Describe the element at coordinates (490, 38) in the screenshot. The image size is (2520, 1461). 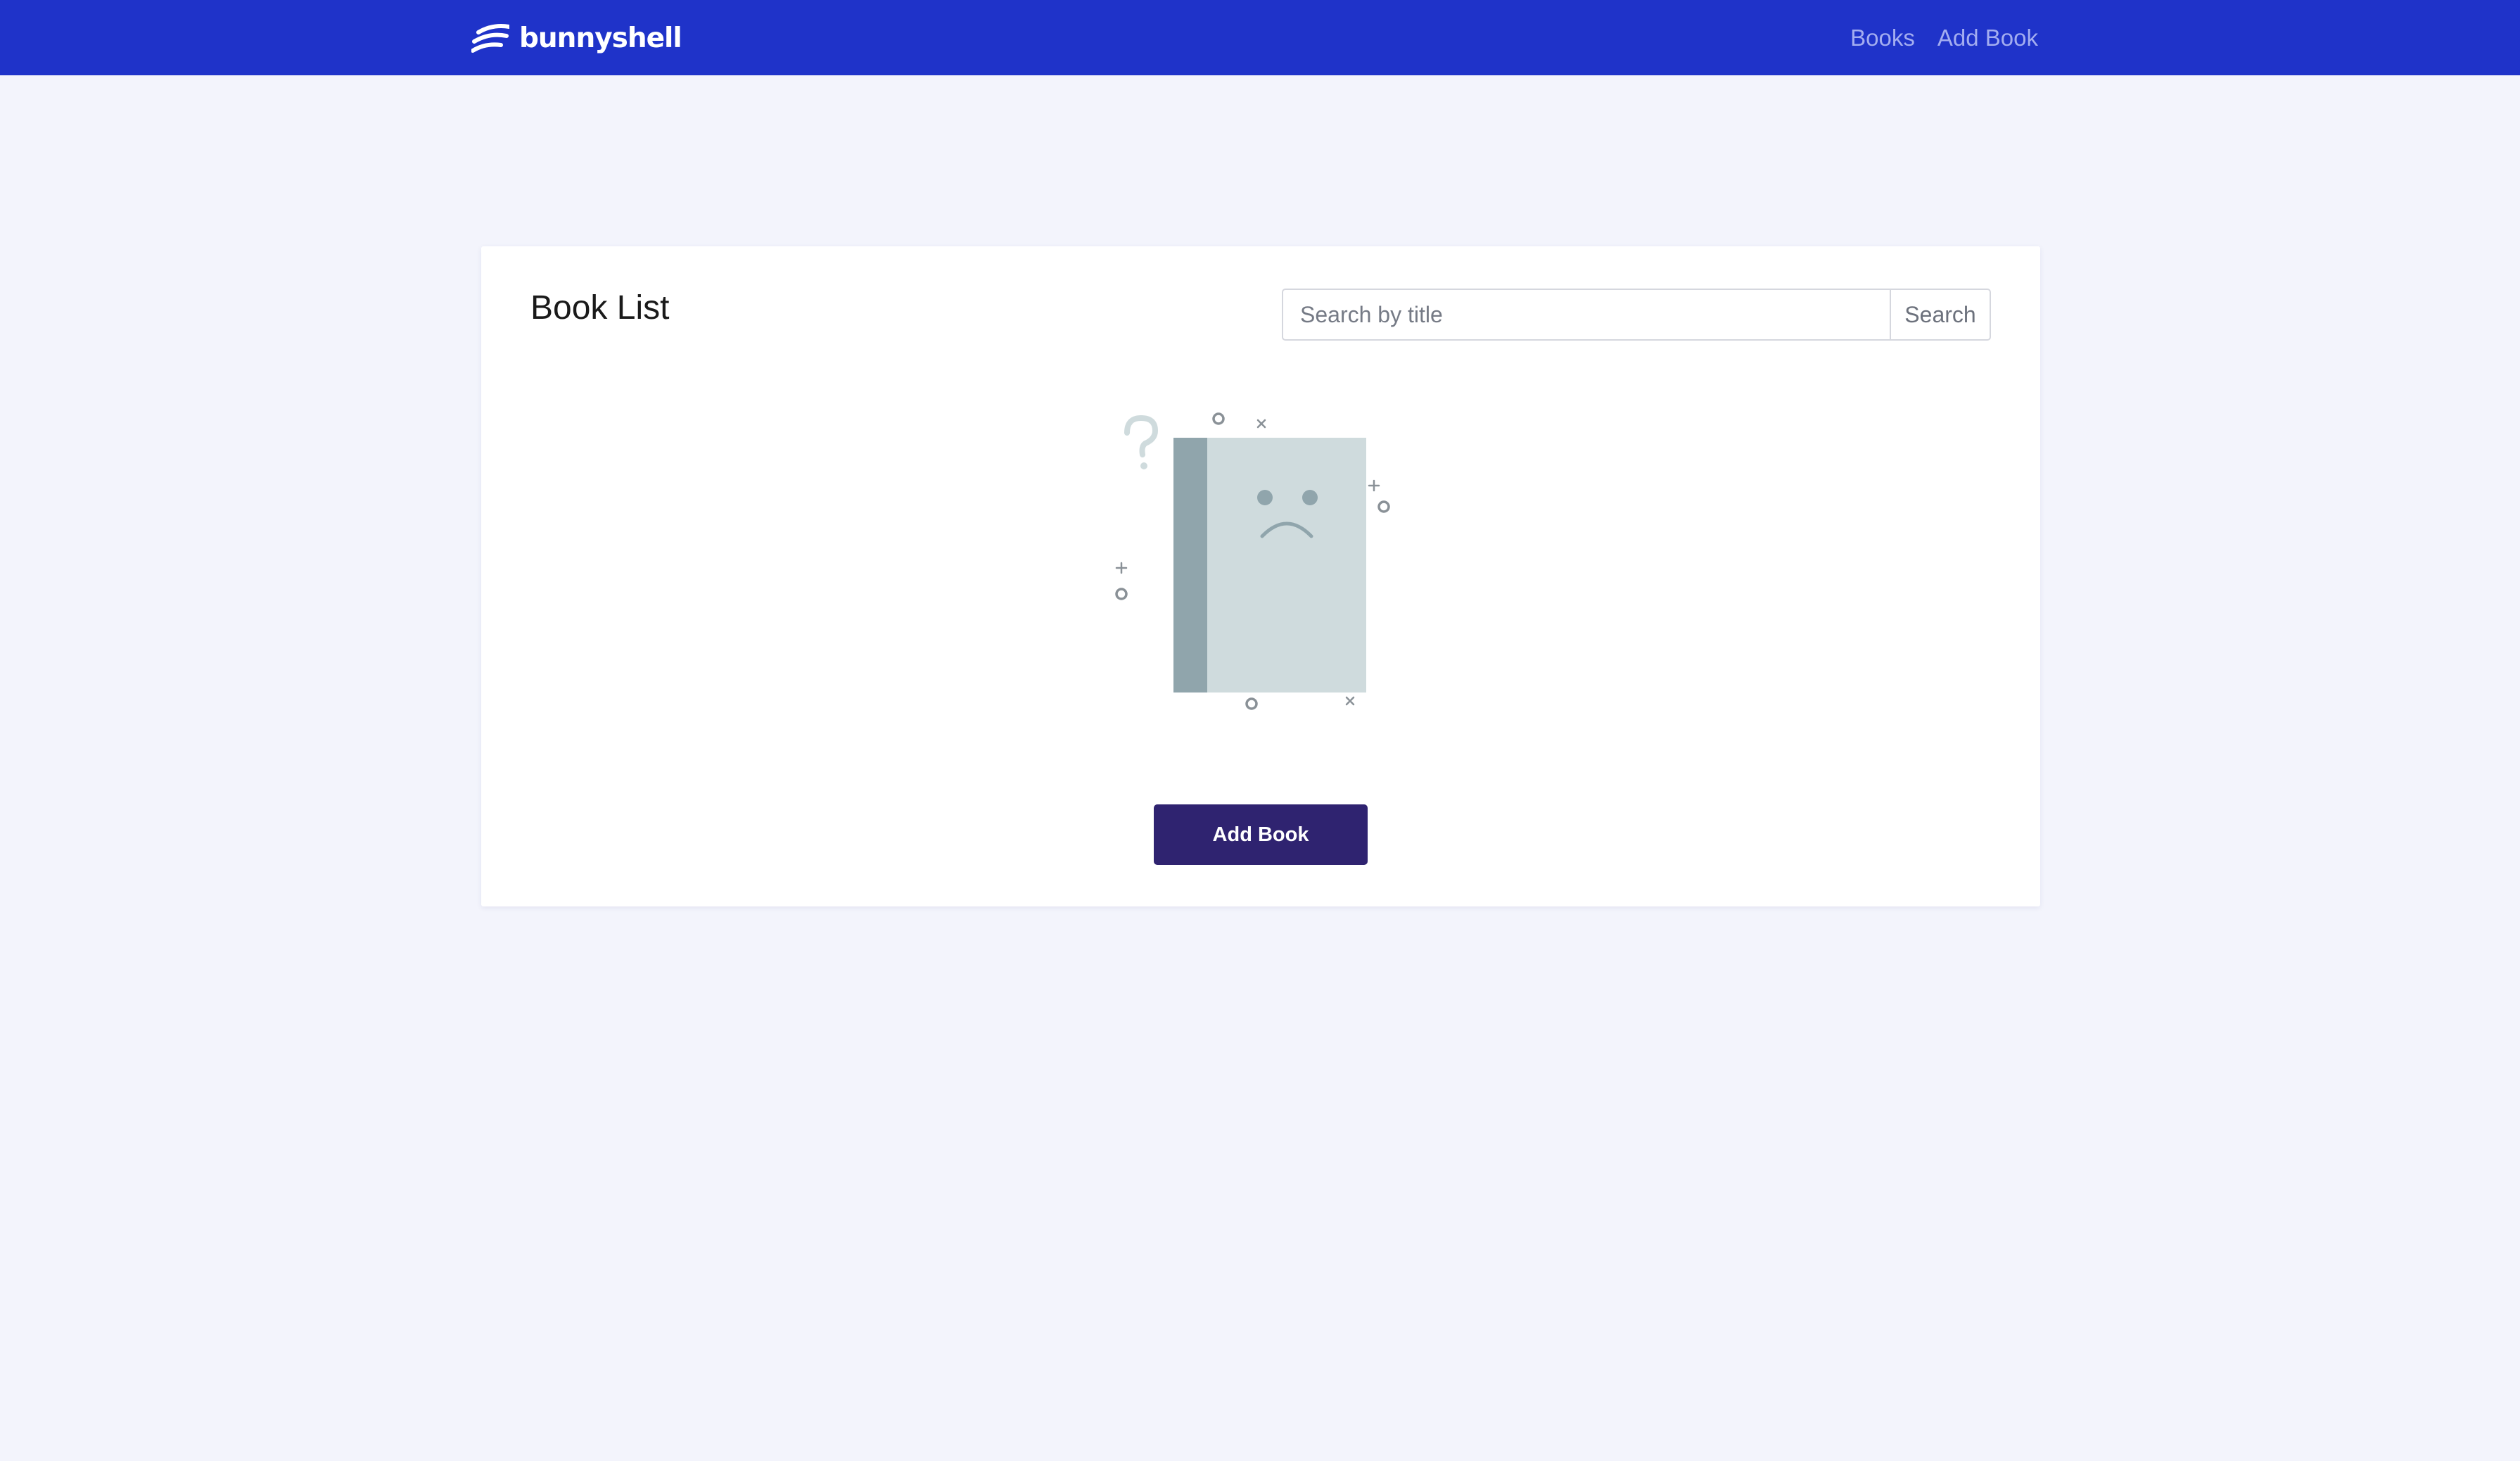
I see `bunnyshell-logo-icon` at that location.